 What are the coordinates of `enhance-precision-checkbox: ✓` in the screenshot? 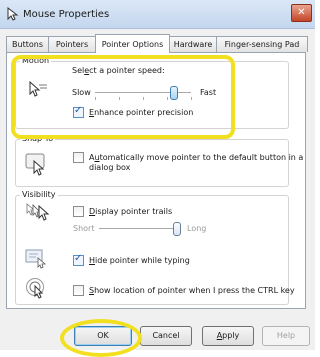 It's located at (78, 111).